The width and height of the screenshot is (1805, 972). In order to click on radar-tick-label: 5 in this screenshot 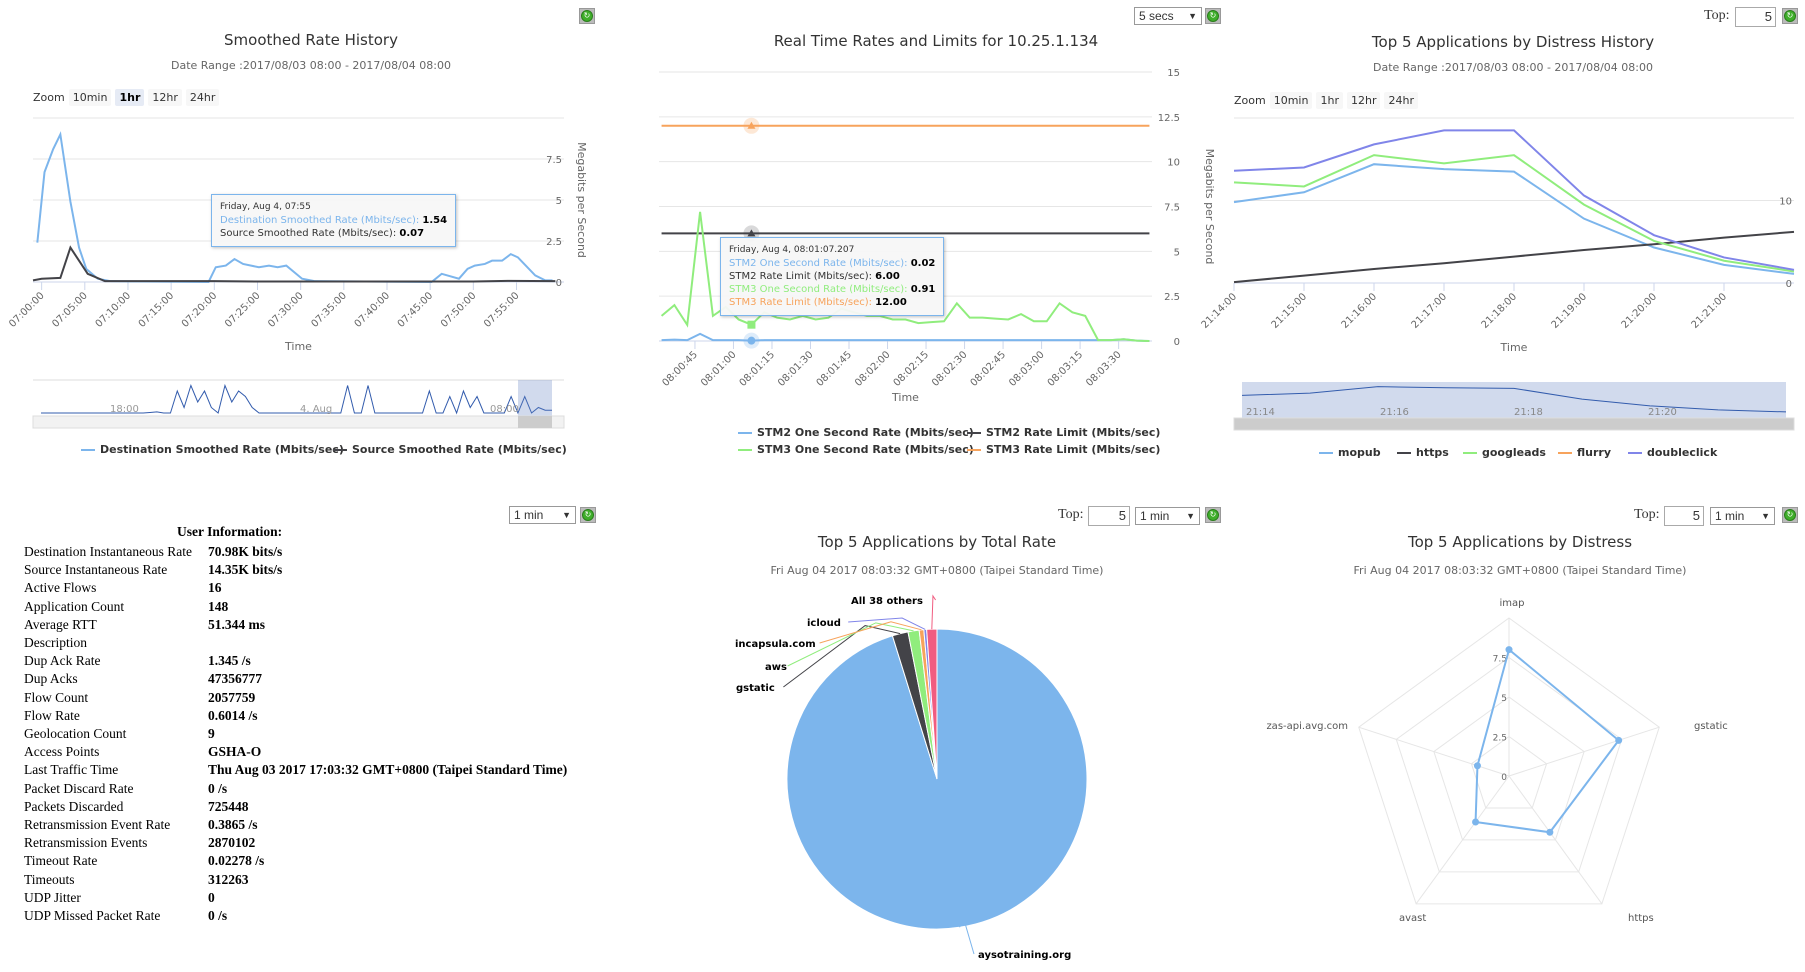, I will do `click(1504, 699)`.